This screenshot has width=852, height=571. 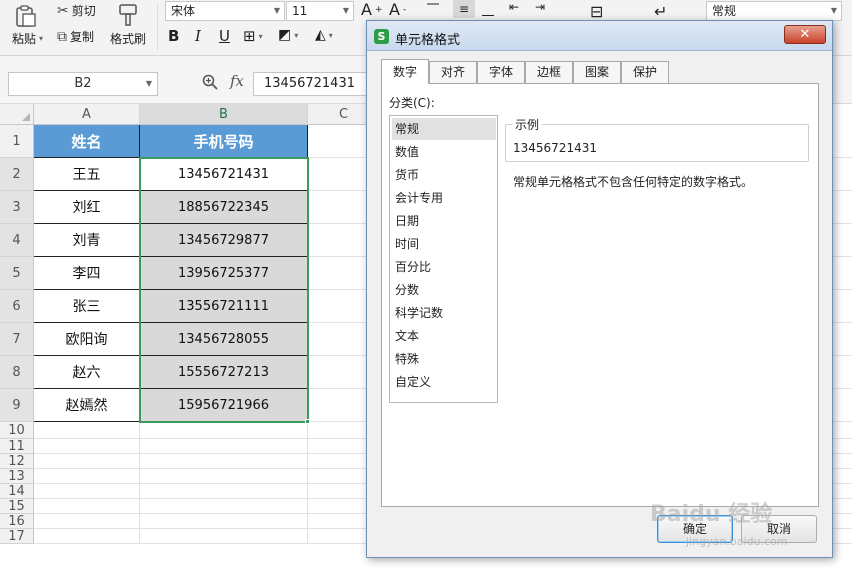 What do you see at coordinates (128, 16) in the screenshot?
I see `format-painter-icon` at bounding box center [128, 16].